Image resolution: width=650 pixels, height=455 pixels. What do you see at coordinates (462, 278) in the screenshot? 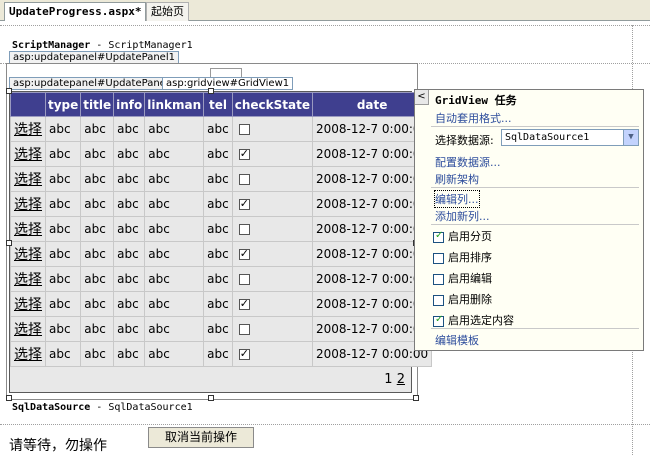
I see `task-option-checkbox: 启用编辑` at bounding box center [462, 278].